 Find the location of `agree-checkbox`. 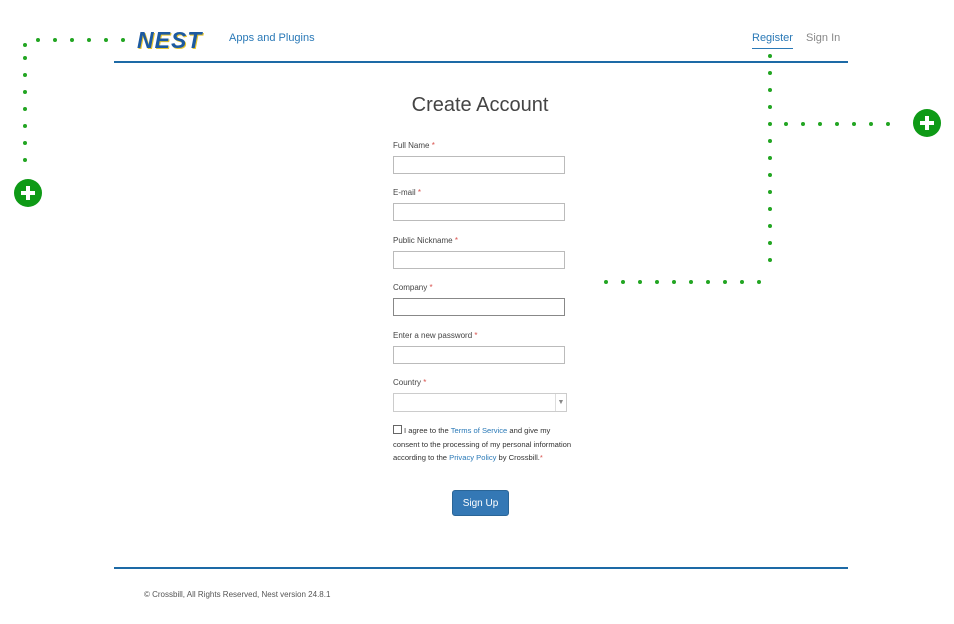

agree-checkbox is located at coordinates (397, 429).